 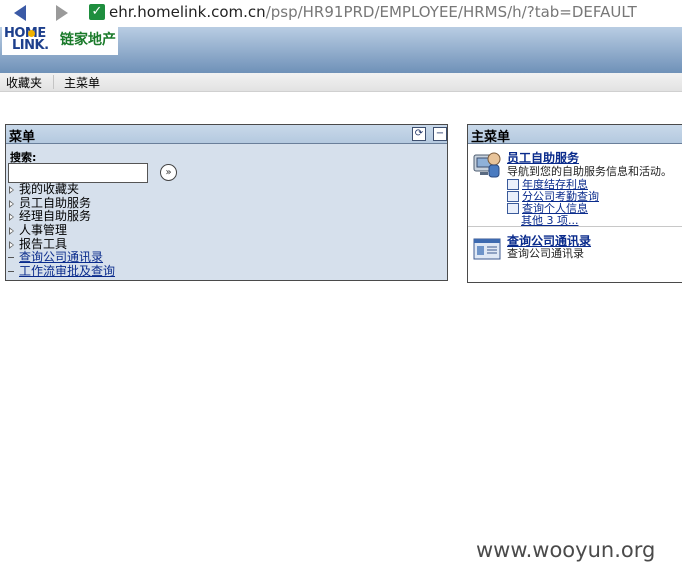 I want to click on collapse-icon: −, so click(x=440, y=134).